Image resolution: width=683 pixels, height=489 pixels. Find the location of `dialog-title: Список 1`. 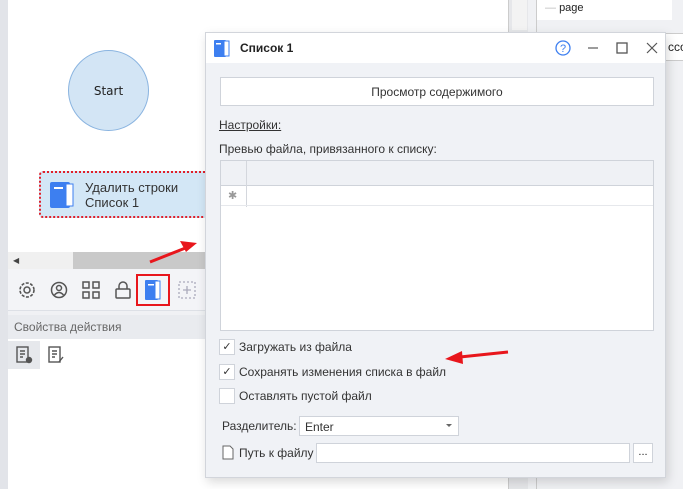

dialog-title: Список 1 is located at coordinates (267, 48).